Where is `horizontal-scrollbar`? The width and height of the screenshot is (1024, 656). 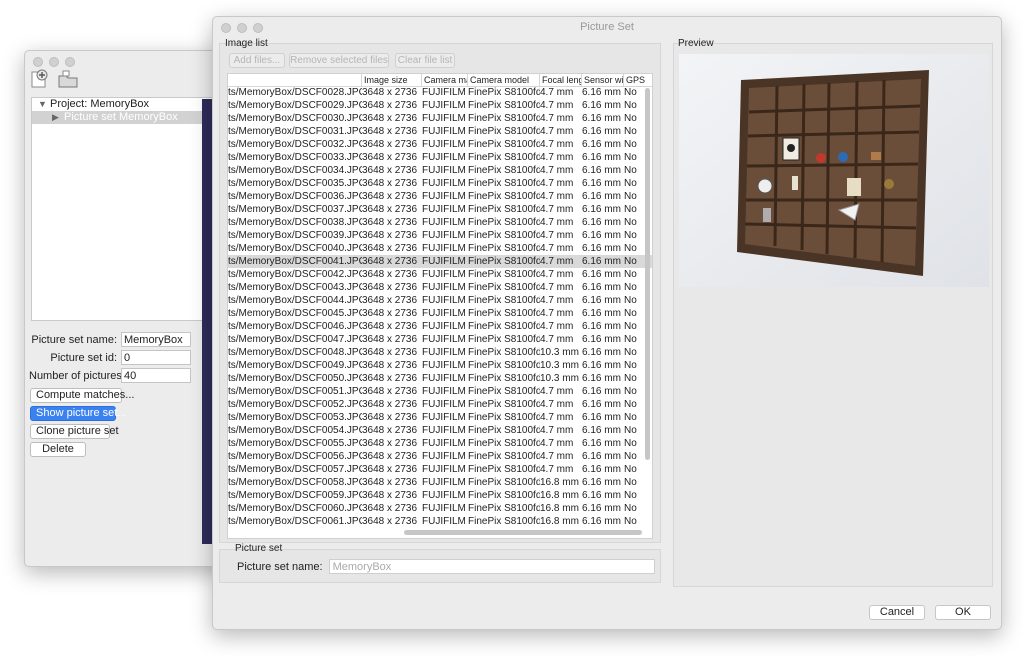 horizontal-scrollbar is located at coordinates (523, 532).